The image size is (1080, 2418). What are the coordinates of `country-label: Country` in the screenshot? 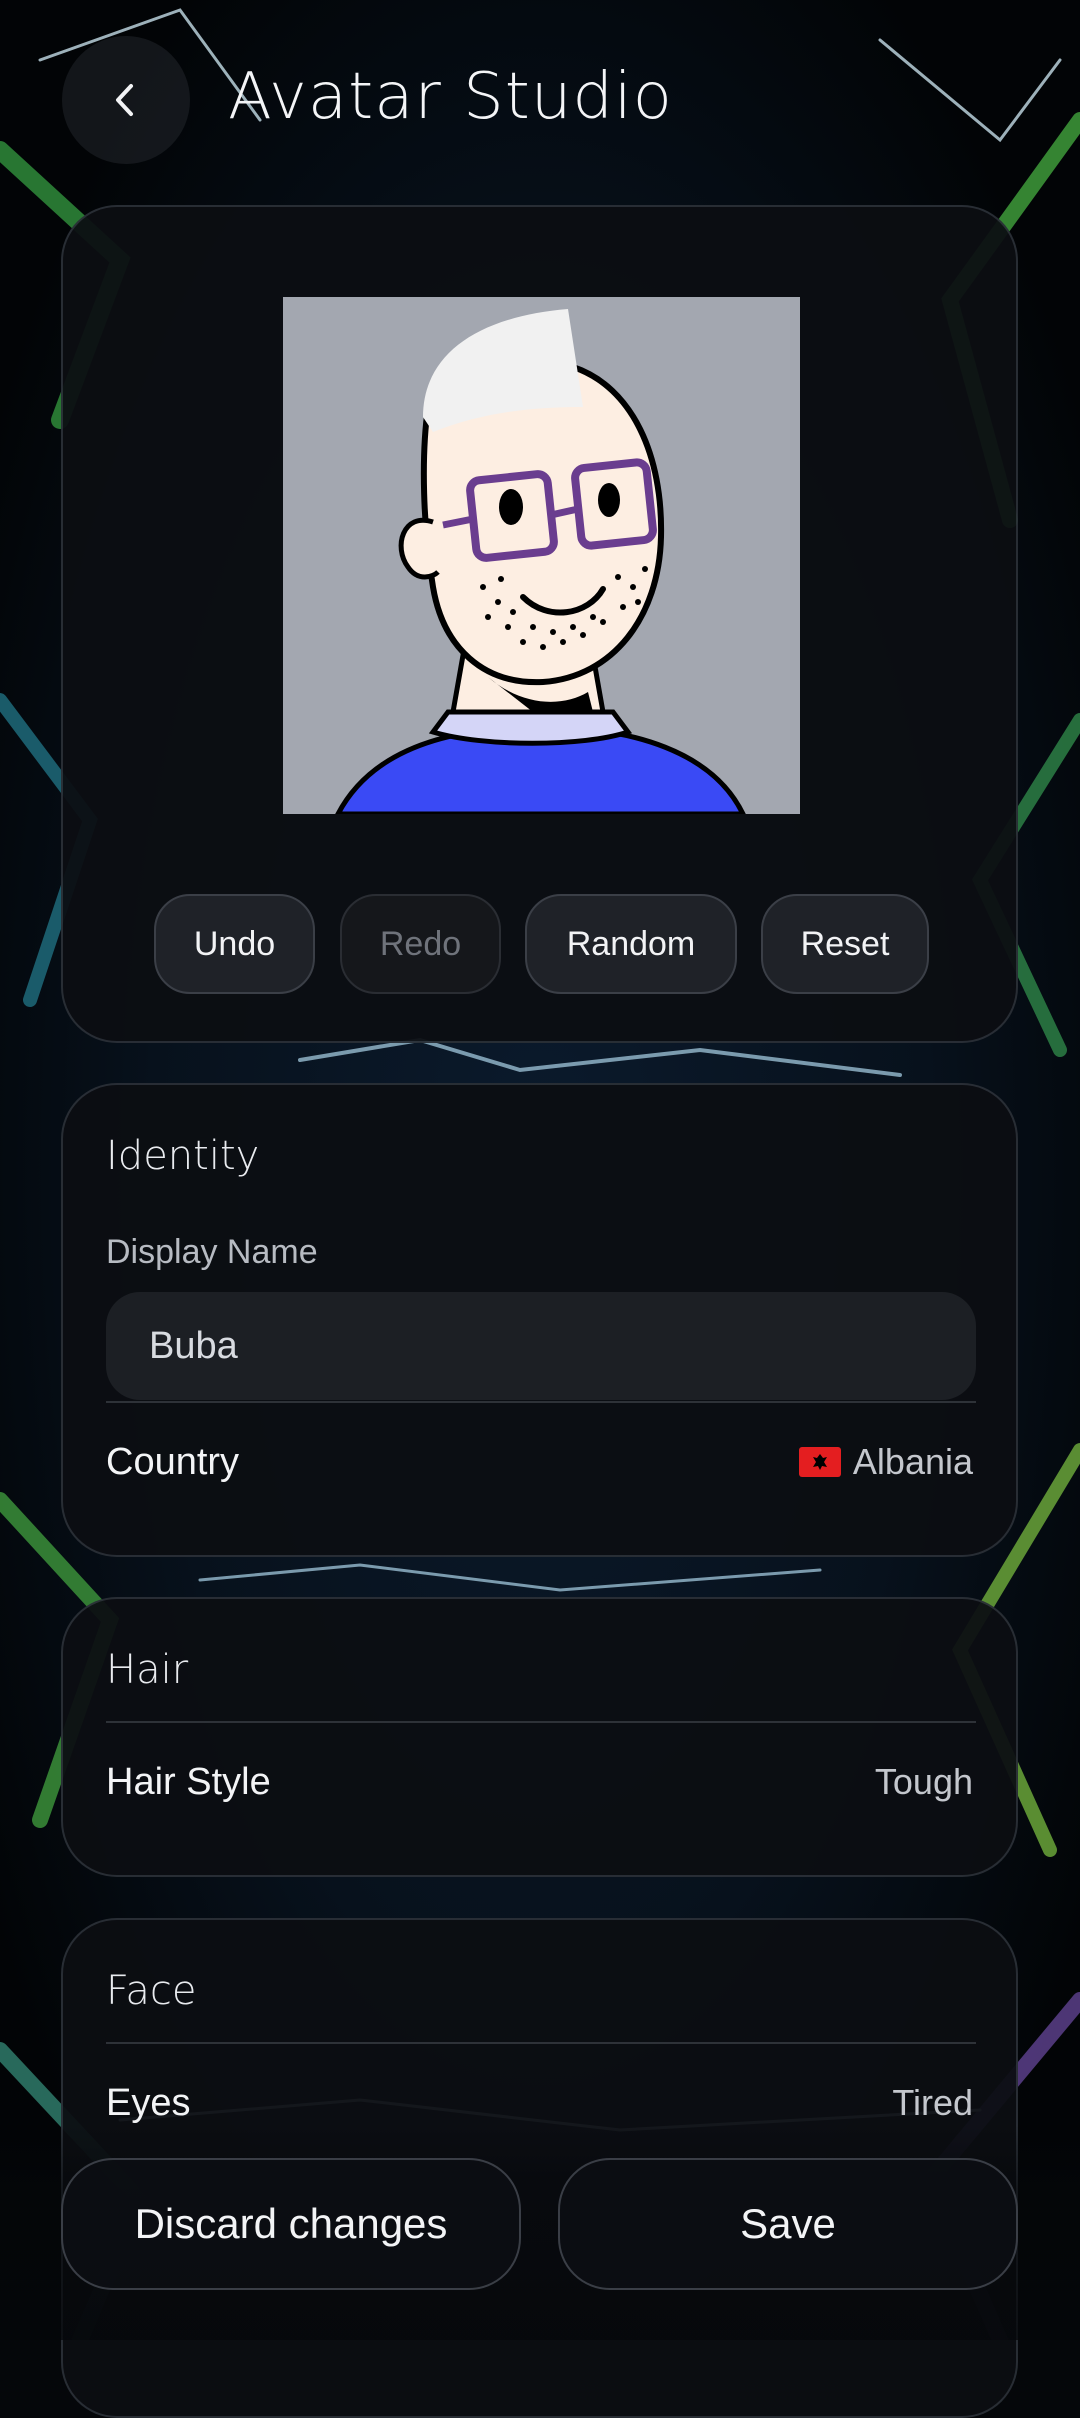 It's located at (173, 1462).